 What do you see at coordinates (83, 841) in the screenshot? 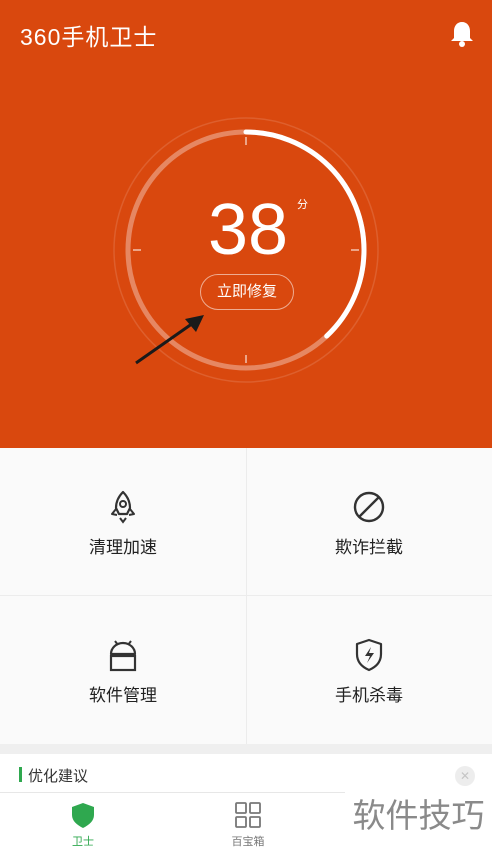
I see `tab-label: 卫士` at bounding box center [83, 841].